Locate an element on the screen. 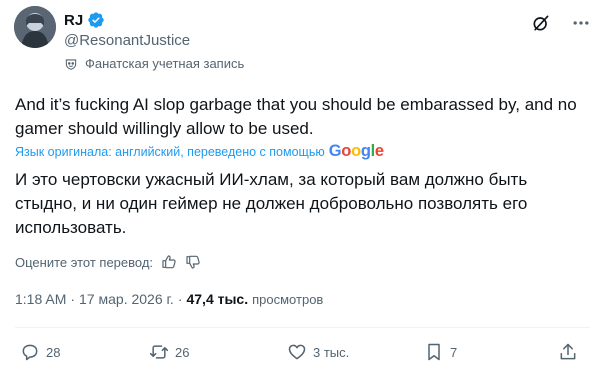 This screenshot has height=377, width=605. bookmark-button: 7 is located at coordinates (440, 352).